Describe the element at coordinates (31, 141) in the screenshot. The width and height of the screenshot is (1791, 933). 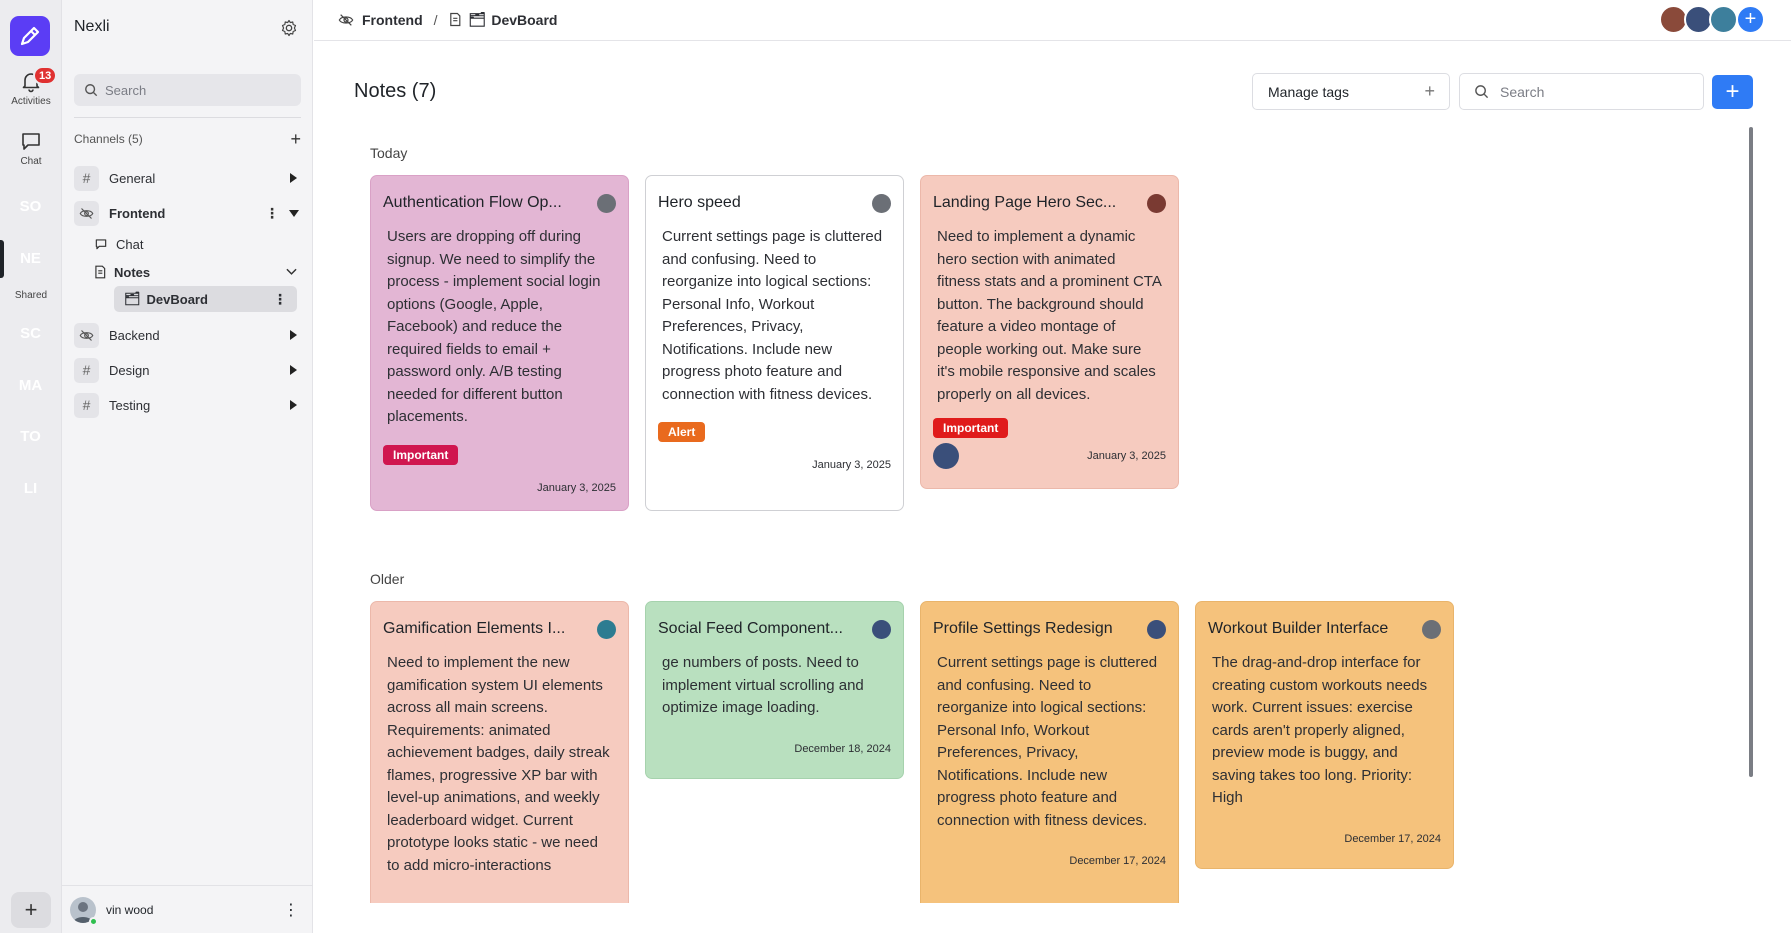
I see `chat-bubble-icon` at that location.